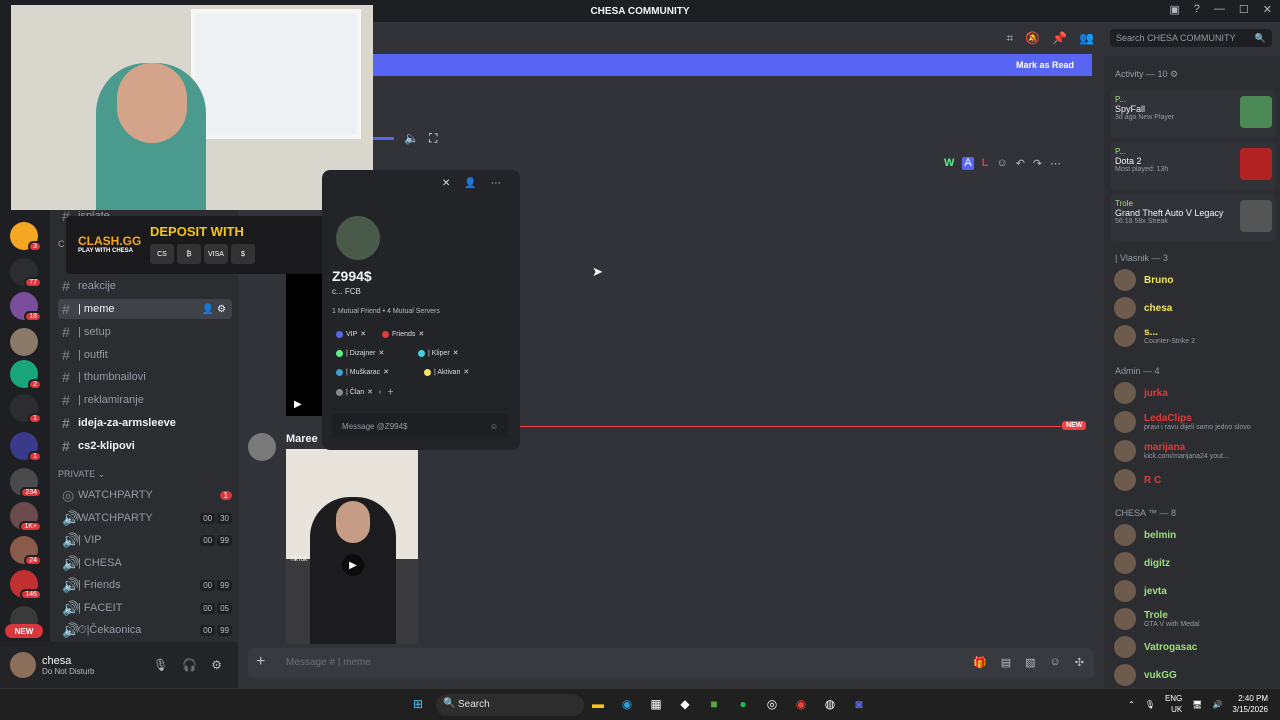  I want to click on invite-settings-icon: 👤 ⚙, so click(214, 309).